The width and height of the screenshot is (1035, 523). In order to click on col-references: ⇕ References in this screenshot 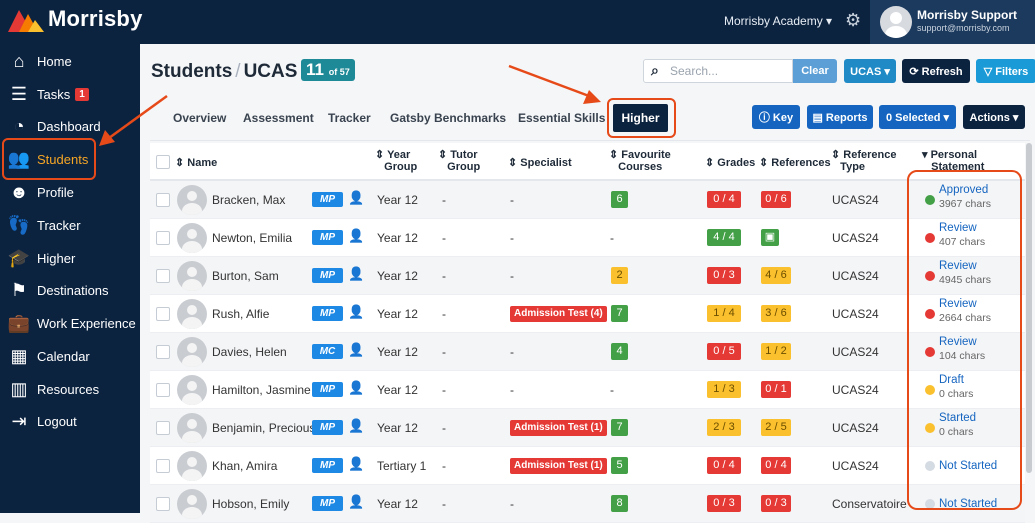, I will do `click(795, 163)`.